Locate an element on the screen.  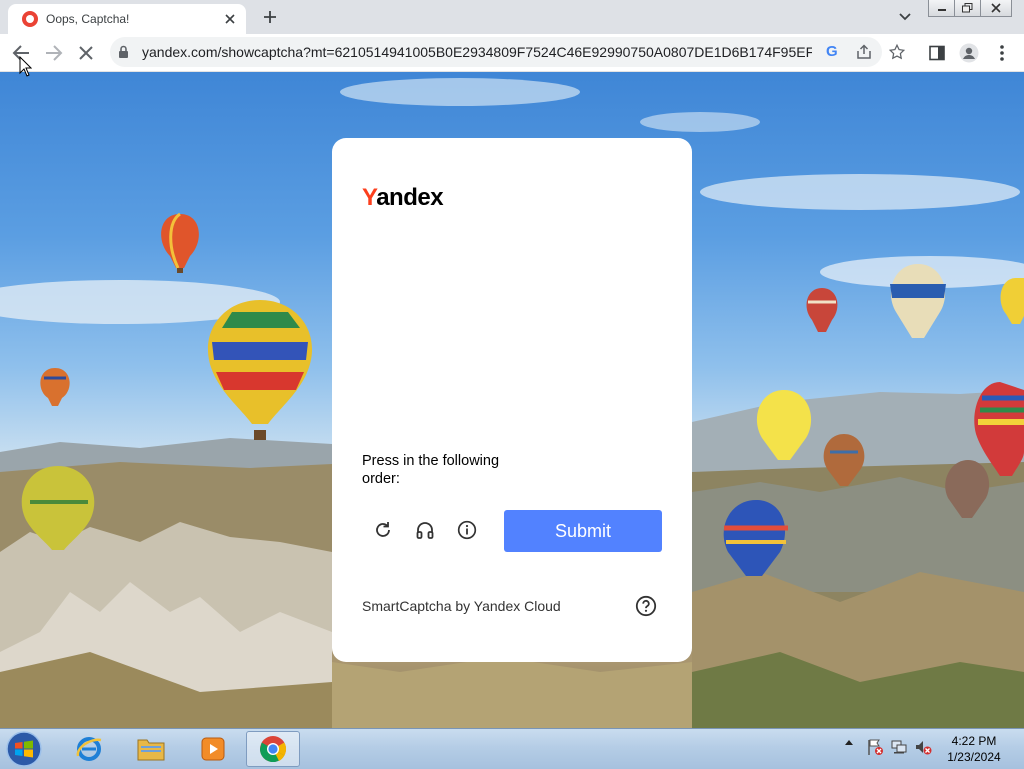
mouse-cursor-icon is located at coordinates (26, 68).